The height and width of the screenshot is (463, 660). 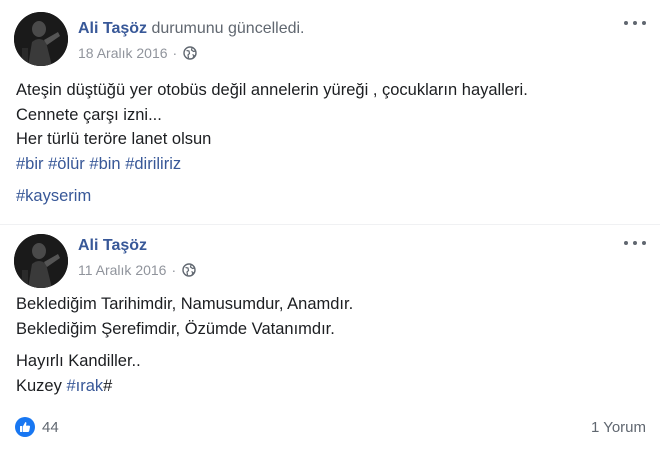 I want to click on post-separator, so click(x=330, y=224).